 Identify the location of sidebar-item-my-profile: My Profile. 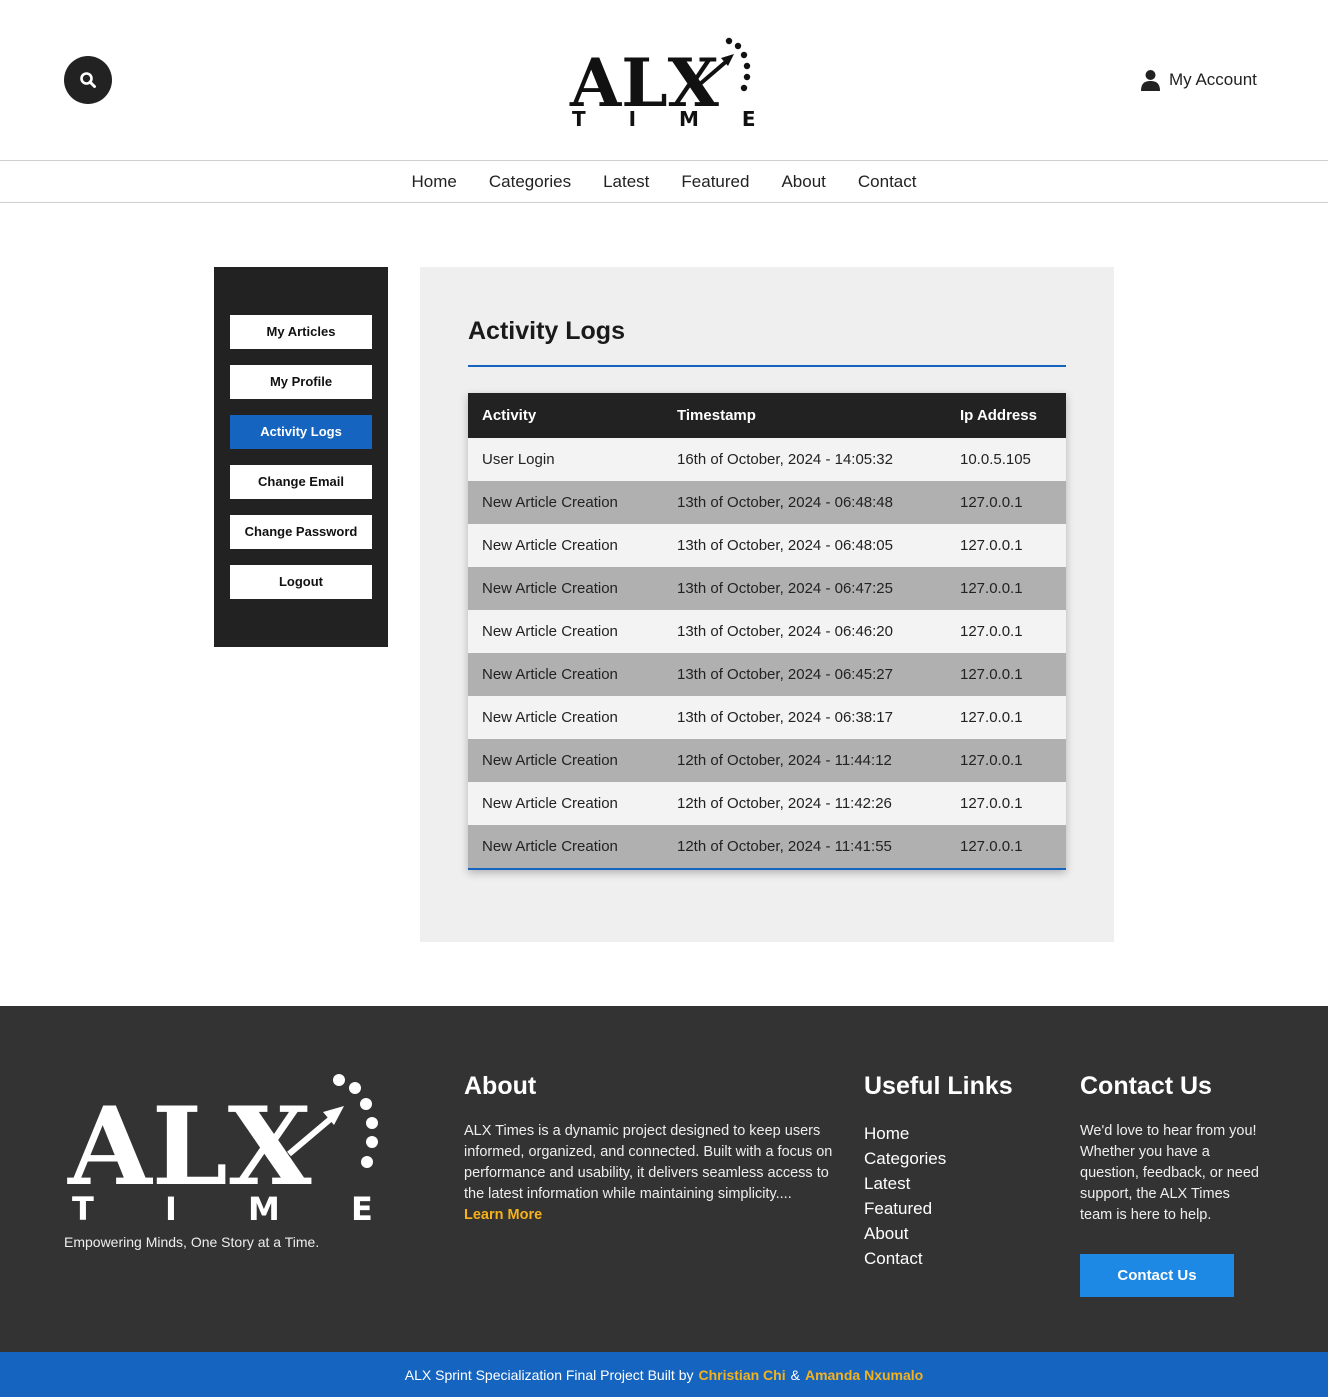
(301, 382).